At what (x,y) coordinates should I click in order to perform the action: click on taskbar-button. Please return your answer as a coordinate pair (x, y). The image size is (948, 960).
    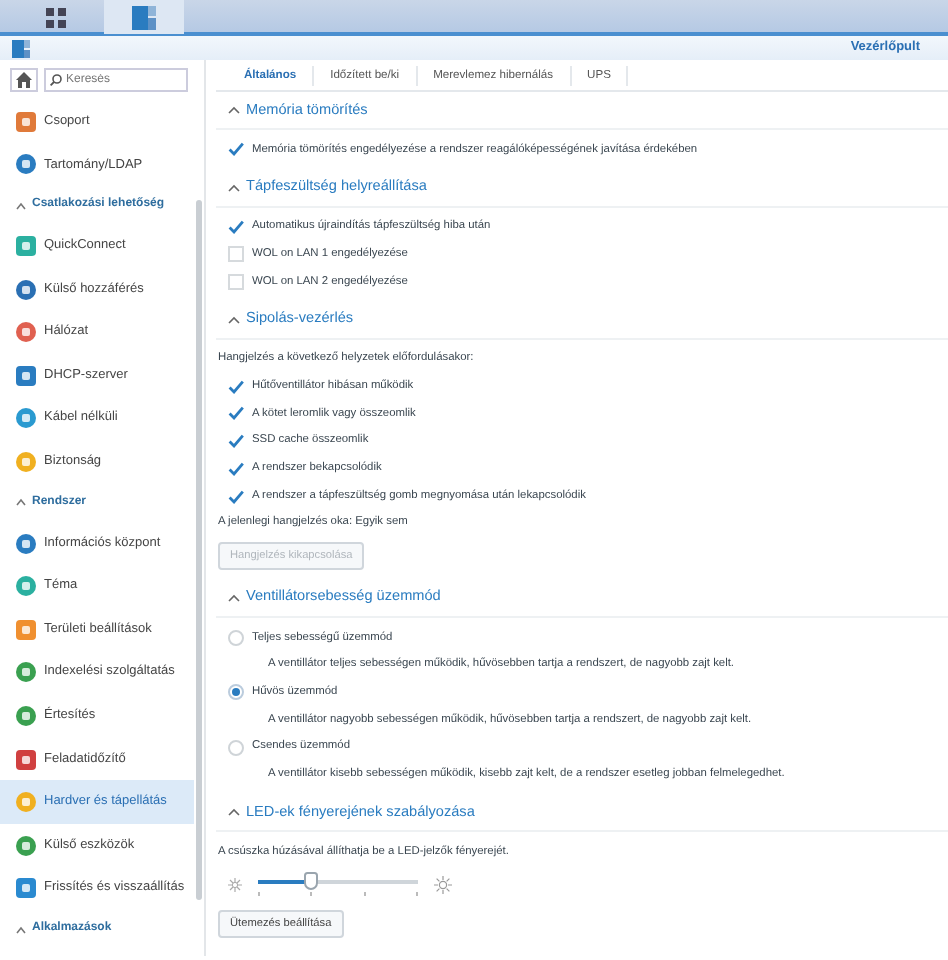
    Looking at the image, I should click on (144, 17).